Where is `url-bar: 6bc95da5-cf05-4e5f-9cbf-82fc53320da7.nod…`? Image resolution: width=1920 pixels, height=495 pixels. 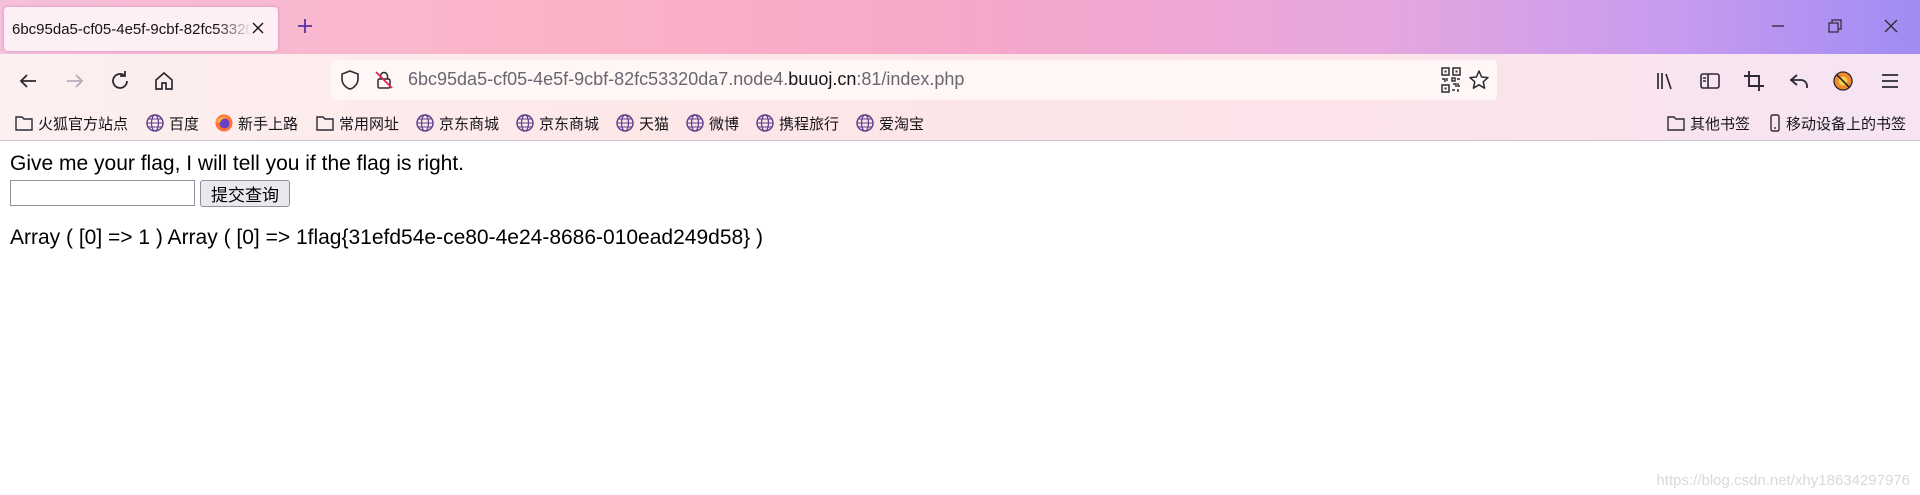
url-bar: 6bc95da5-cf05-4e5f-9cbf-82fc53320da7.nod… is located at coordinates (914, 80).